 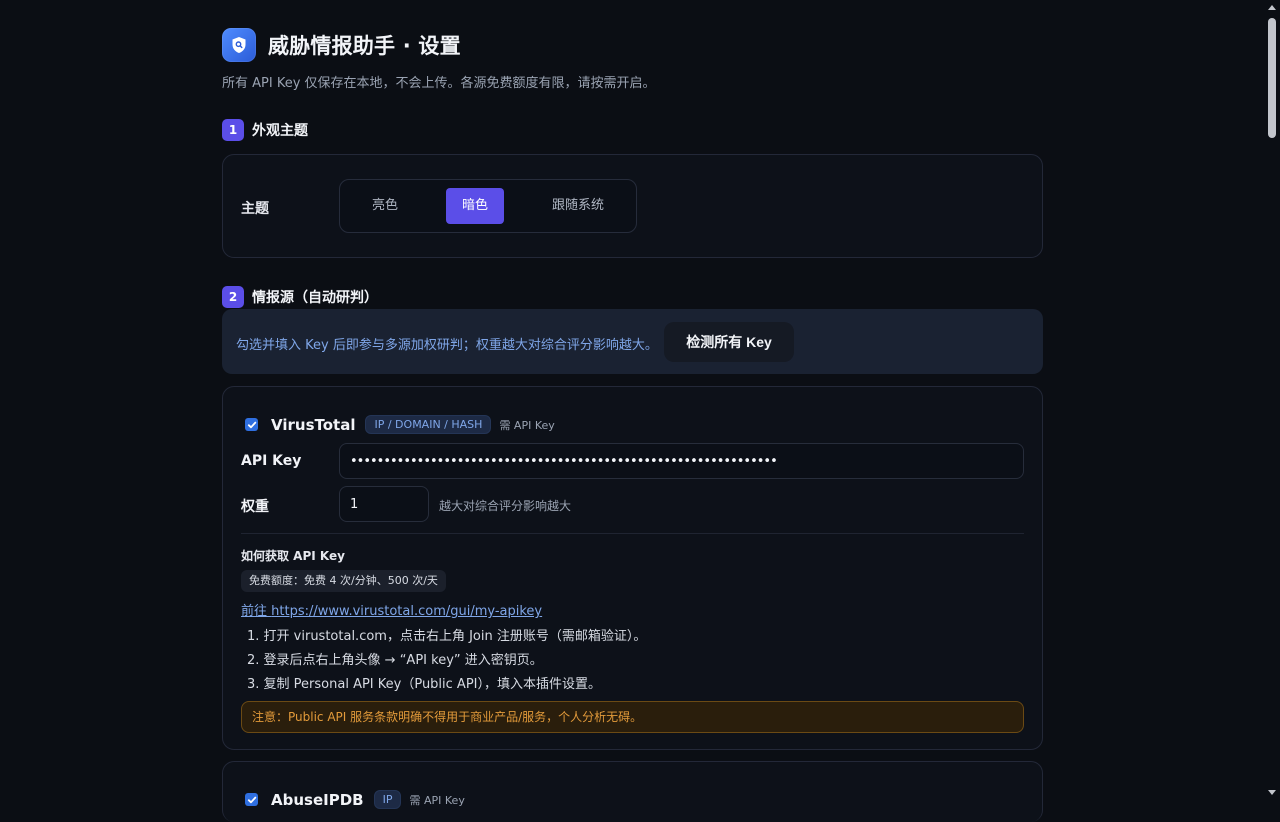 I want to click on link-prefix: 前往, so click(x=256, y=611).